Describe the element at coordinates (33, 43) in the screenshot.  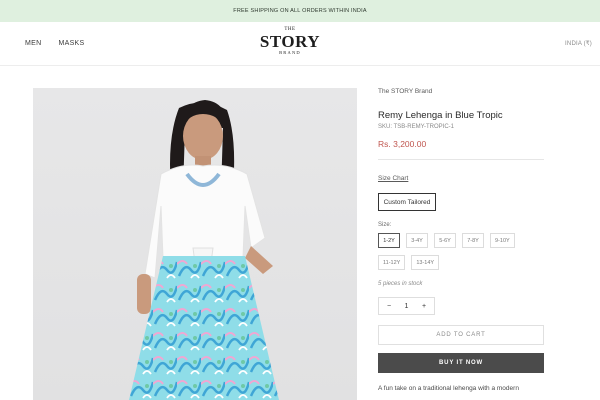
I see `nav-item-men: MEN` at that location.